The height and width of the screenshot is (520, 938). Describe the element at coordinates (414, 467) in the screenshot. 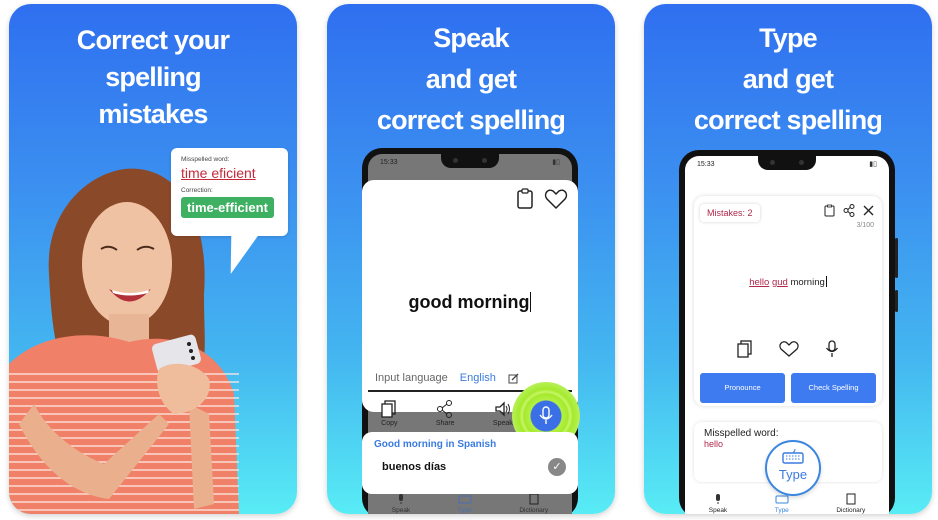

I see `translation-result: buenos días` at that location.